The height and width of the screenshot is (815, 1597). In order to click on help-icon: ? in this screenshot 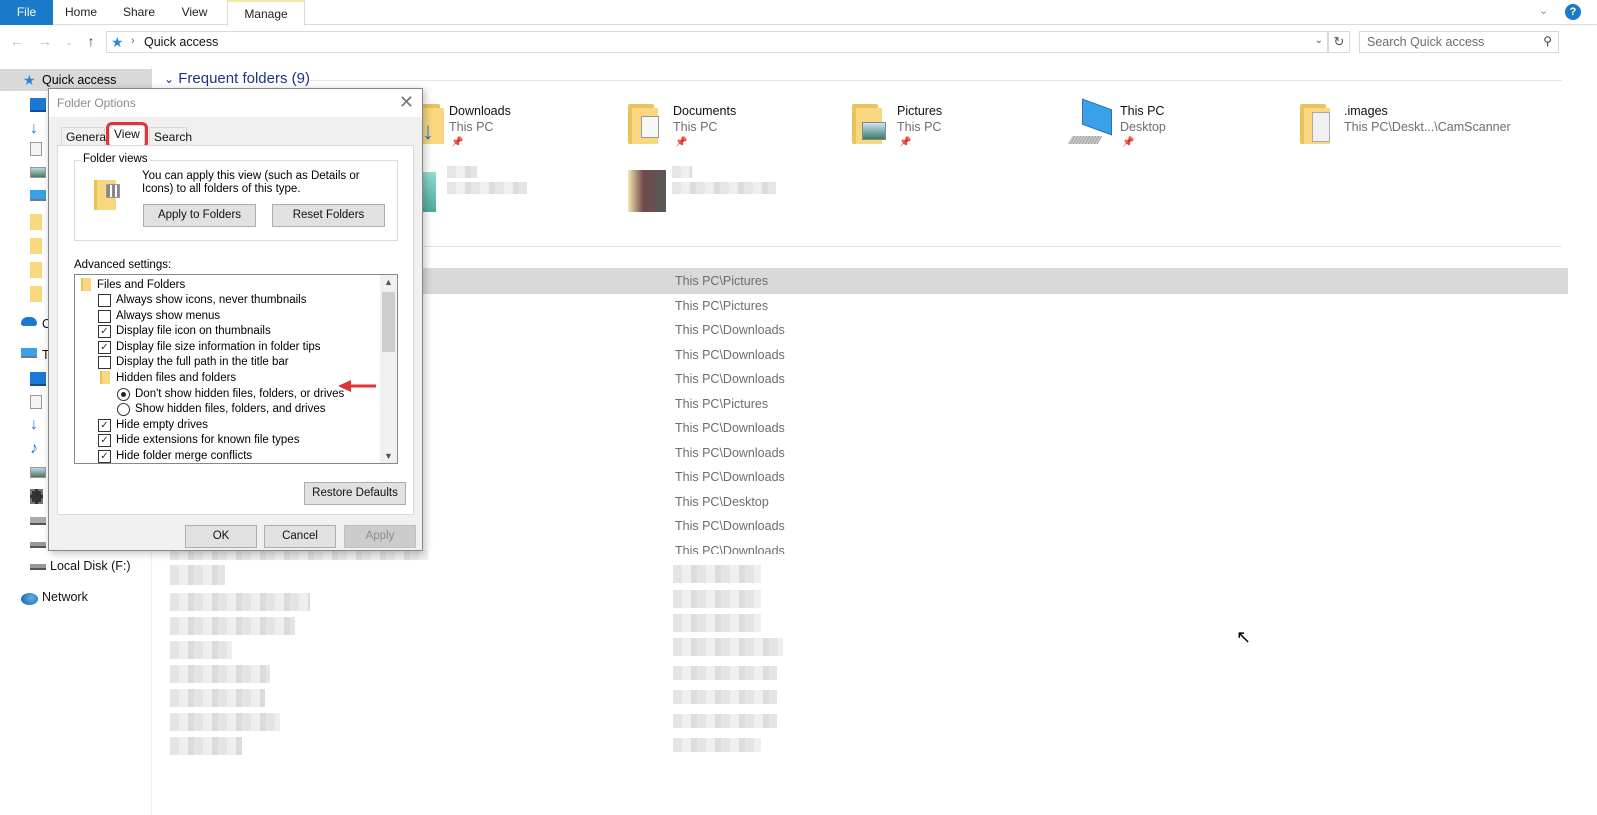, I will do `click(1573, 12)`.